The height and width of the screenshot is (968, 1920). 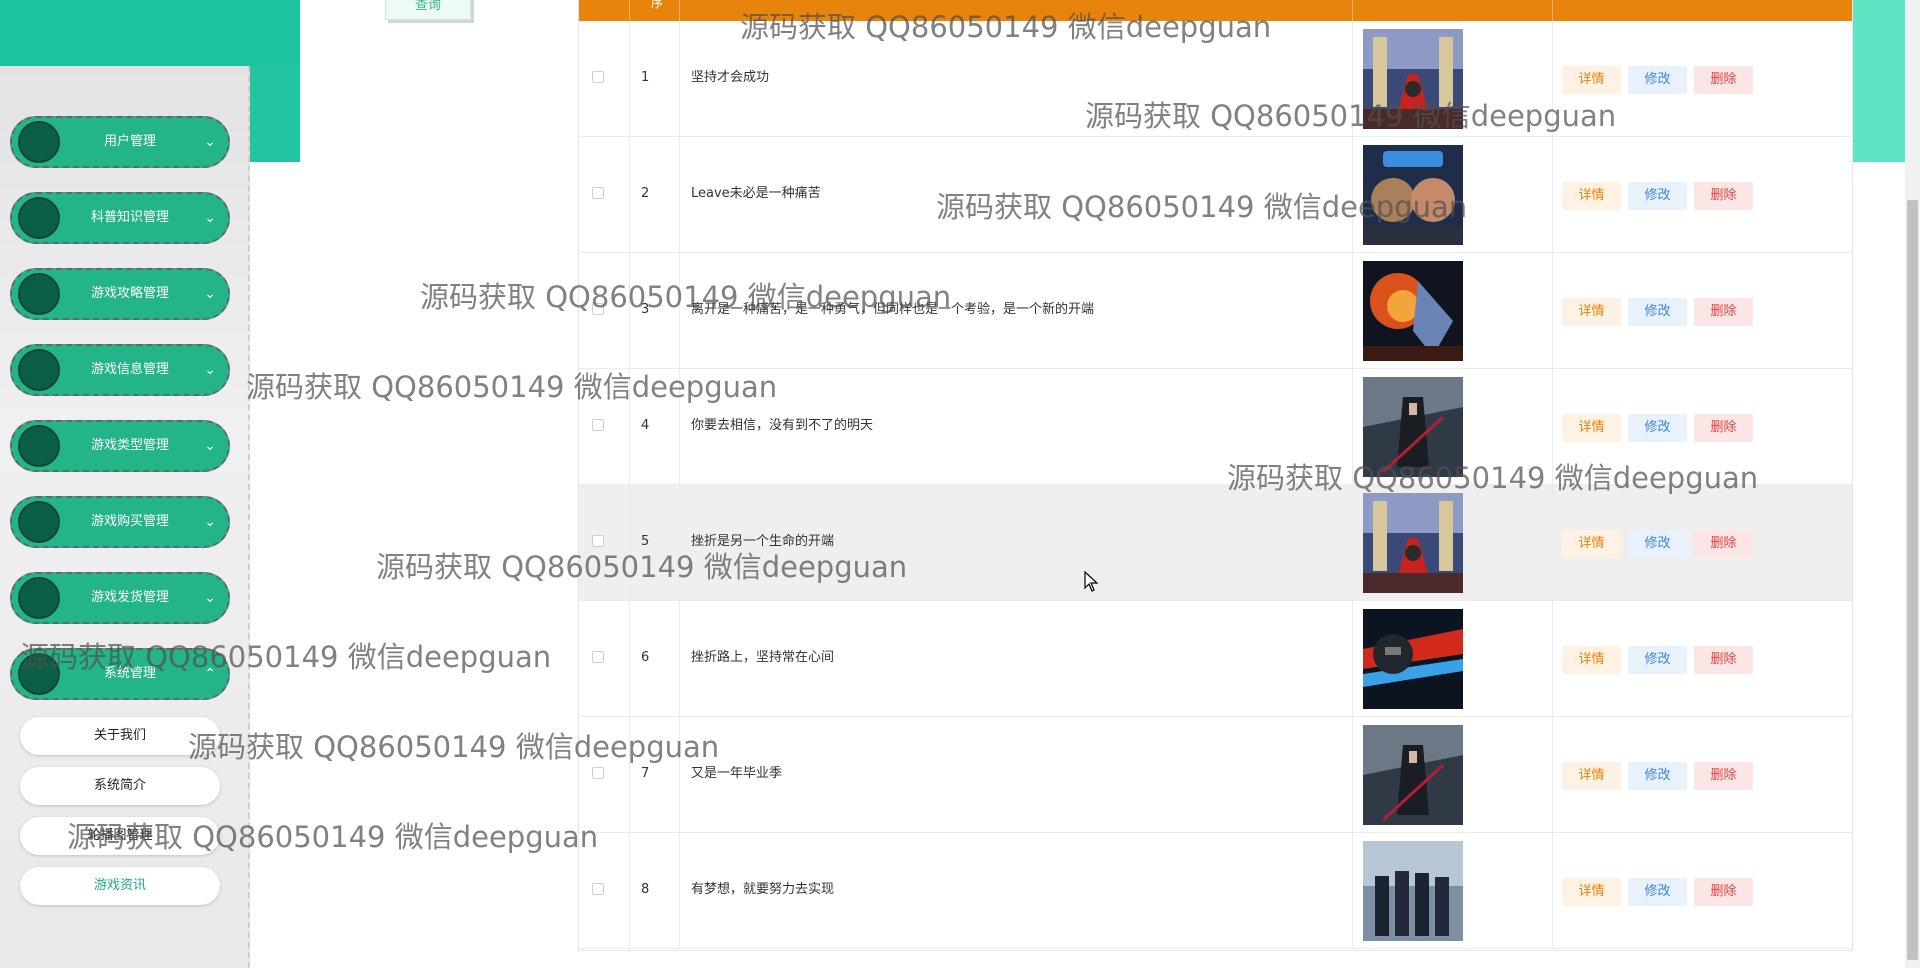 What do you see at coordinates (120, 786) in the screenshot?
I see `submenu-system-intro: 系统简介` at bounding box center [120, 786].